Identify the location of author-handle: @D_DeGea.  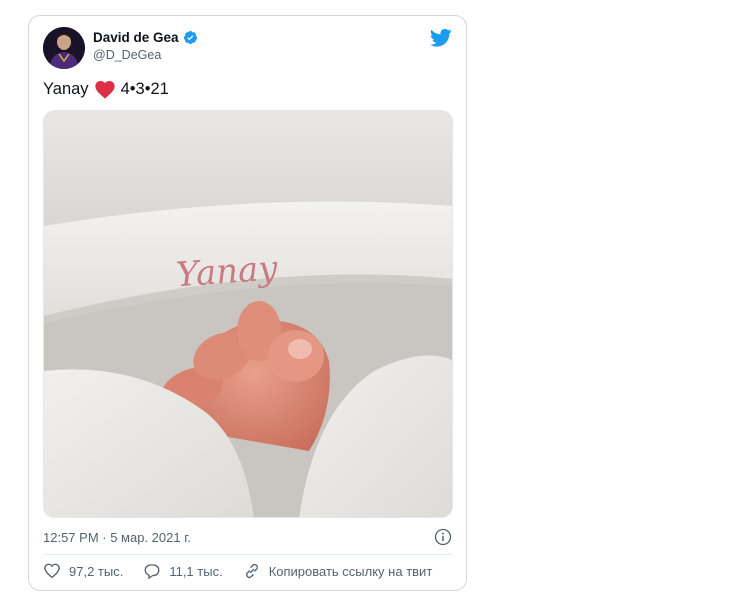
(145, 55).